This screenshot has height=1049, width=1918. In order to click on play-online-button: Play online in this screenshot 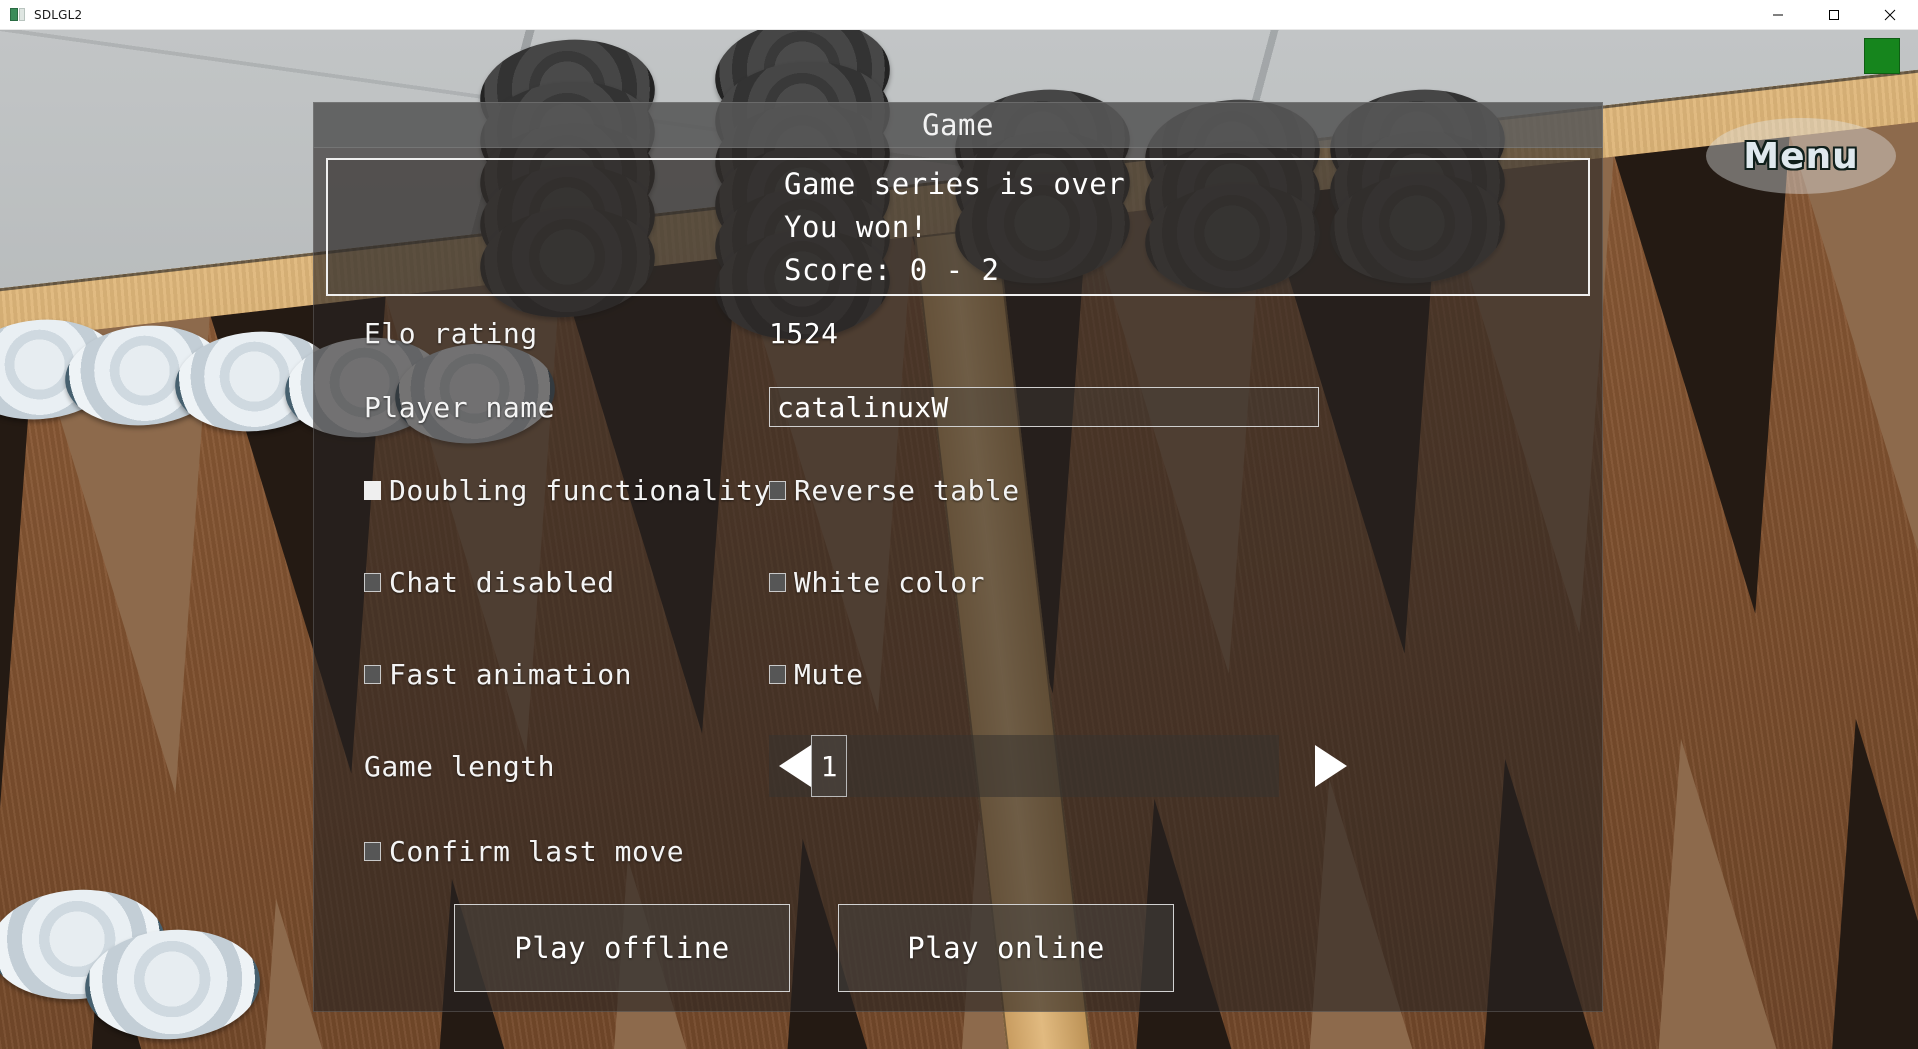, I will do `click(1006, 948)`.